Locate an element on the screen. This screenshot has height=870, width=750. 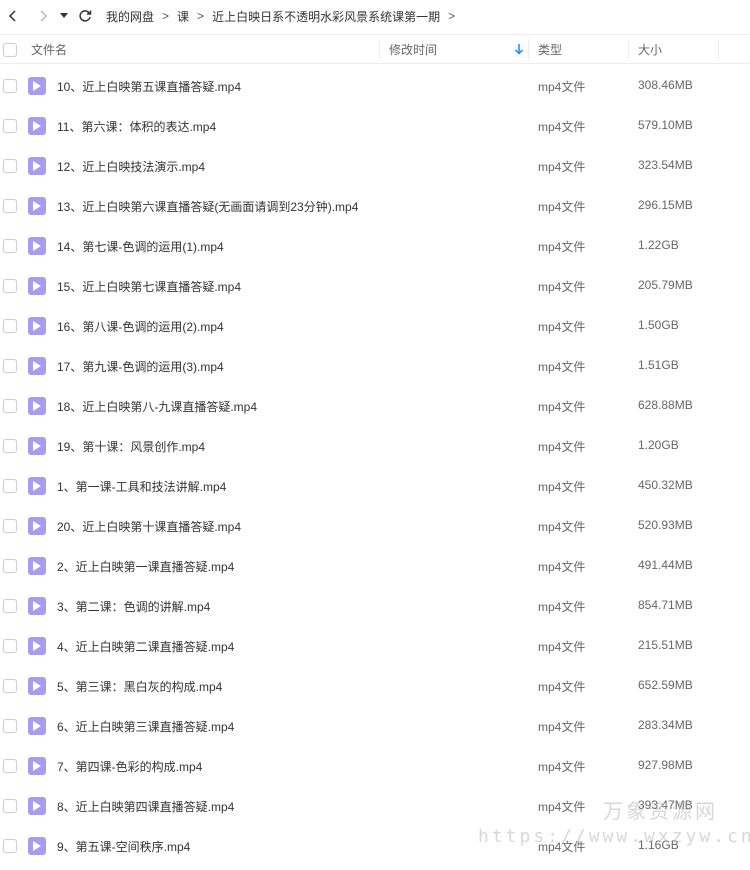
file-name: 5、第三课：黑白灰的构成.mp4 is located at coordinates (139, 686).